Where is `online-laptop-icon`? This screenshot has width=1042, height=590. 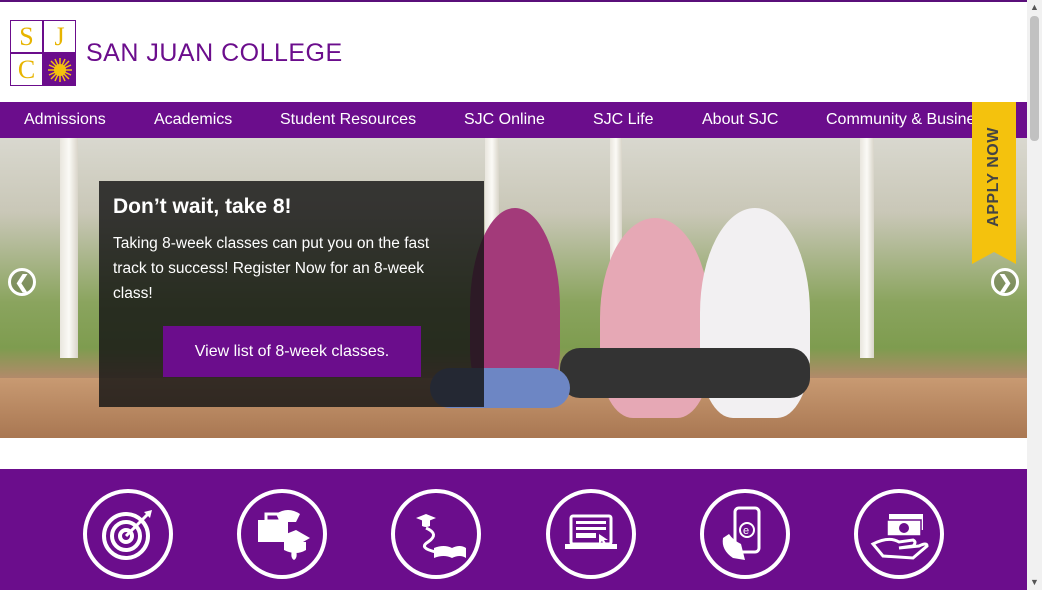
online-laptop-icon is located at coordinates (591, 534).